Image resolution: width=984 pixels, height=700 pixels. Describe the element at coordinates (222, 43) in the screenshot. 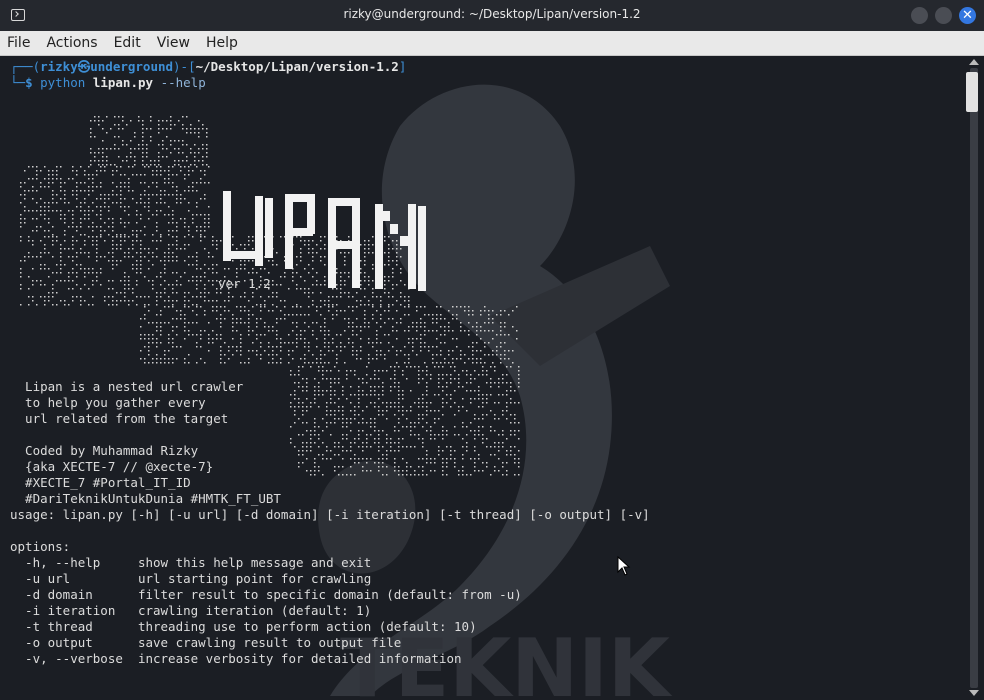

I see `menu-help: Help` at that location.